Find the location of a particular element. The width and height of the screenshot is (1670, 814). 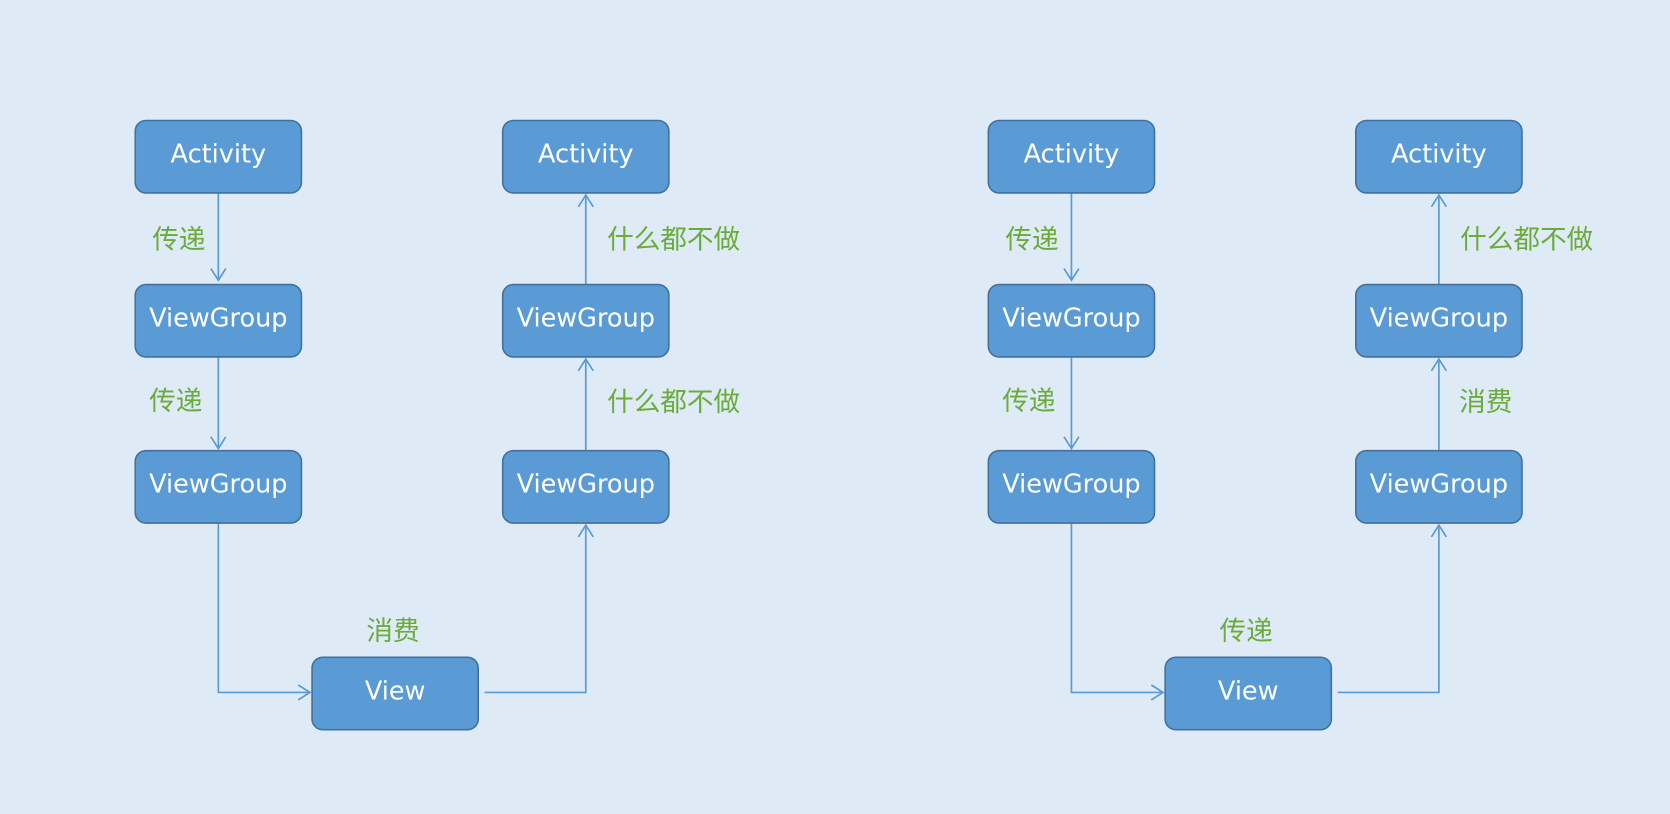

edge-label-view: 消费 is located at coordinates (392, 631).